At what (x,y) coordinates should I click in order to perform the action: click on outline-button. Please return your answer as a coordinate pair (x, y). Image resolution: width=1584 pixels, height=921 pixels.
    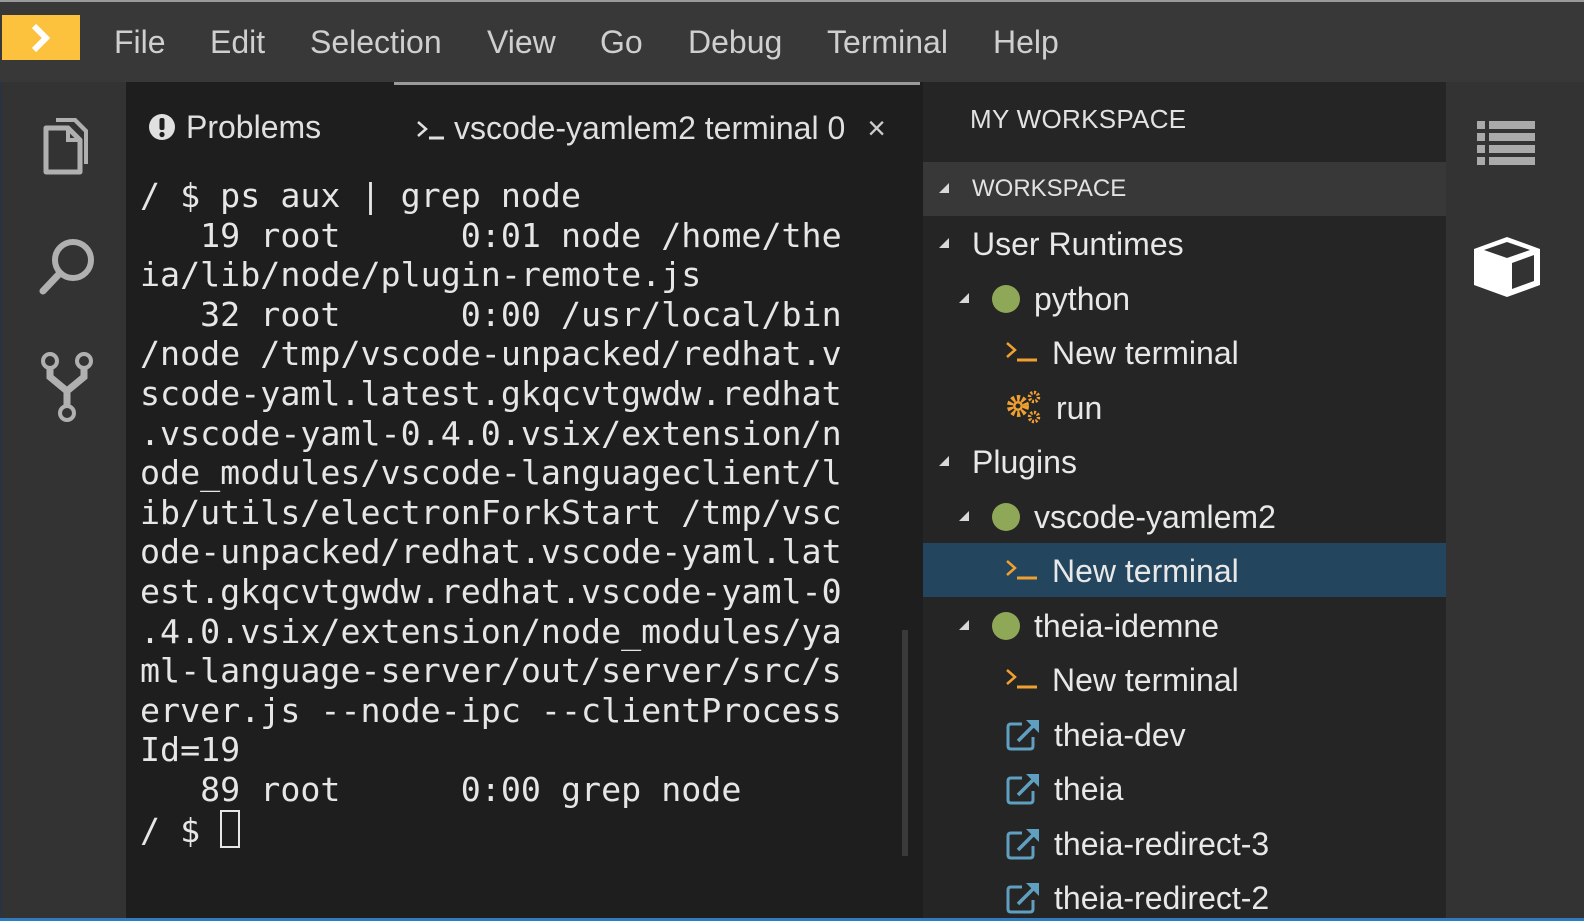
    Looking at the image, I should click on (1507, 143).